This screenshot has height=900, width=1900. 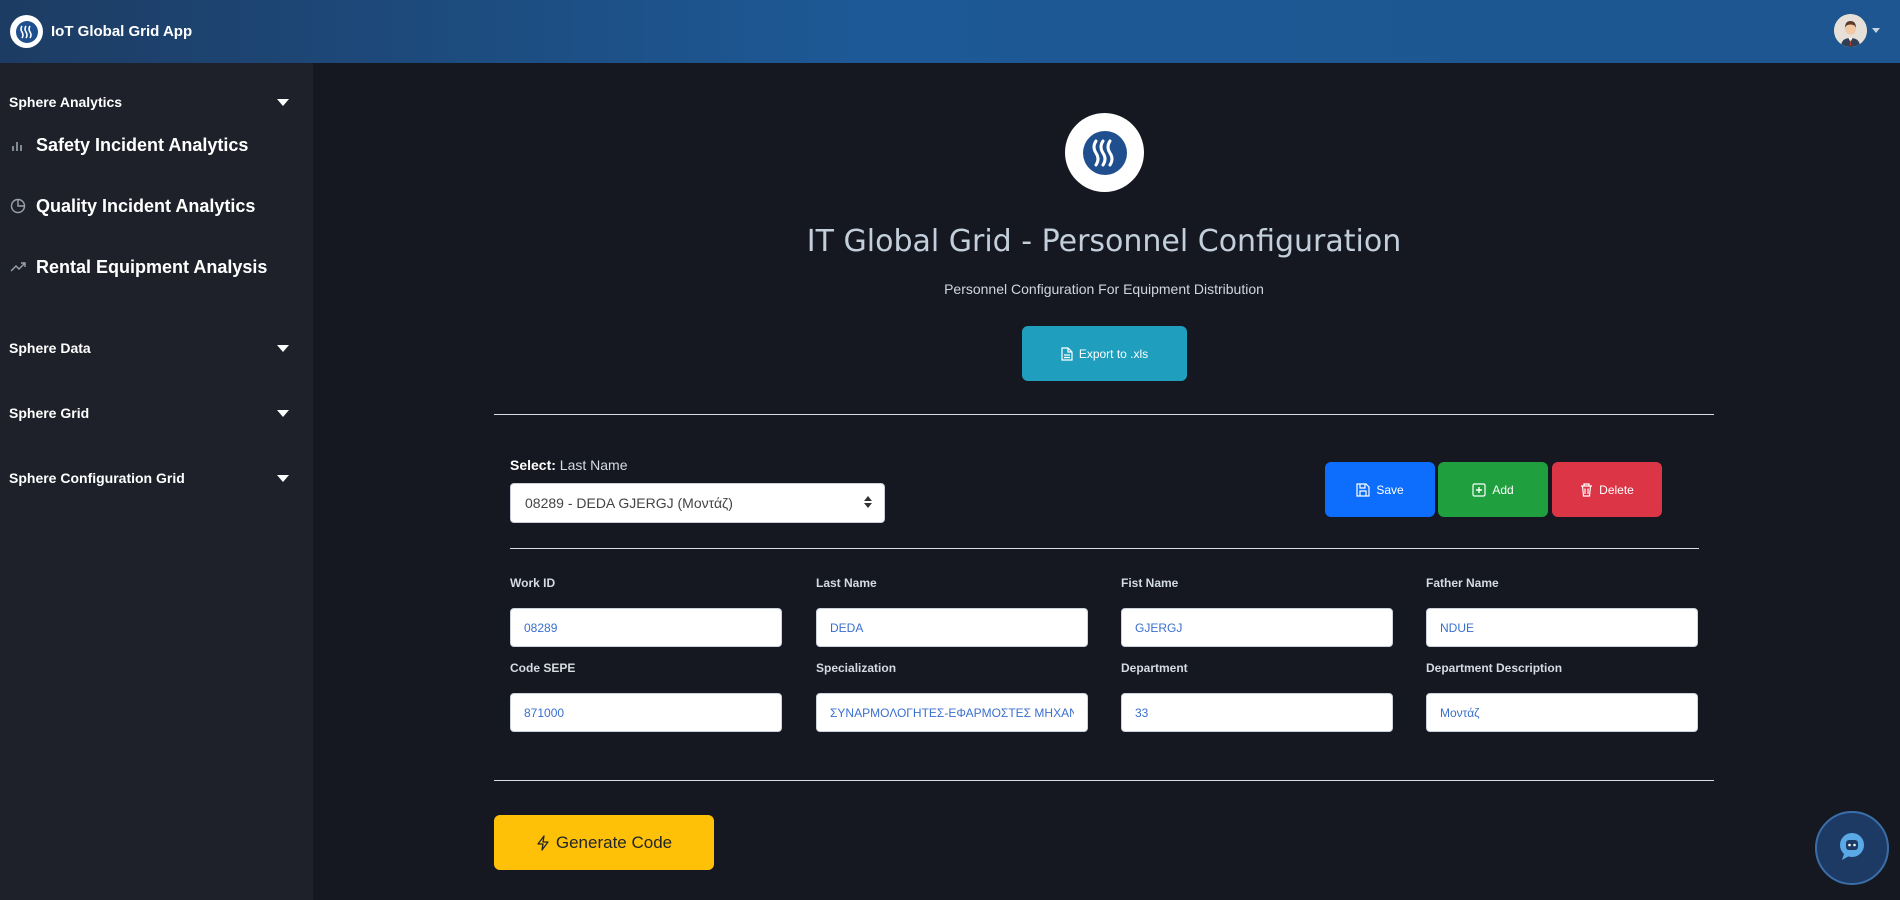 What do you see at coordinates (1562, 627) in the screenshot?
I see `father-name-input` at bounding box center [1562, 627].